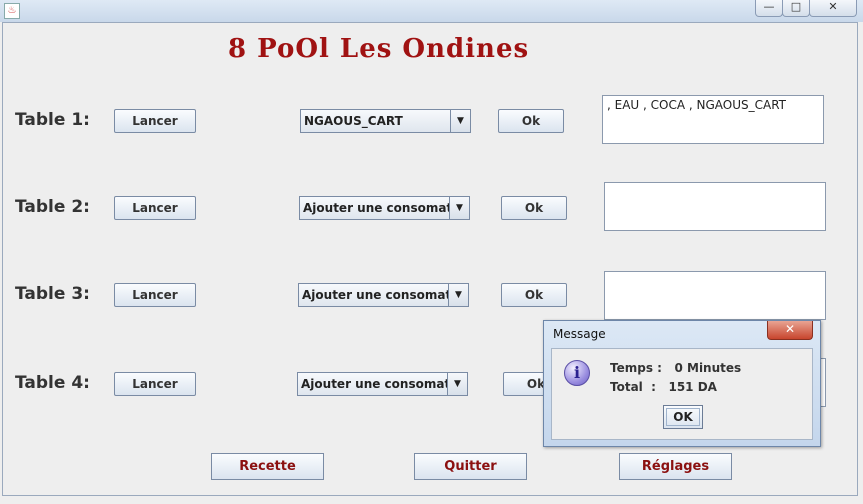 This screenshot has width=863, height=504. I want to click on table-2-select-value: Ajouter une consomation, so click(386, 208).